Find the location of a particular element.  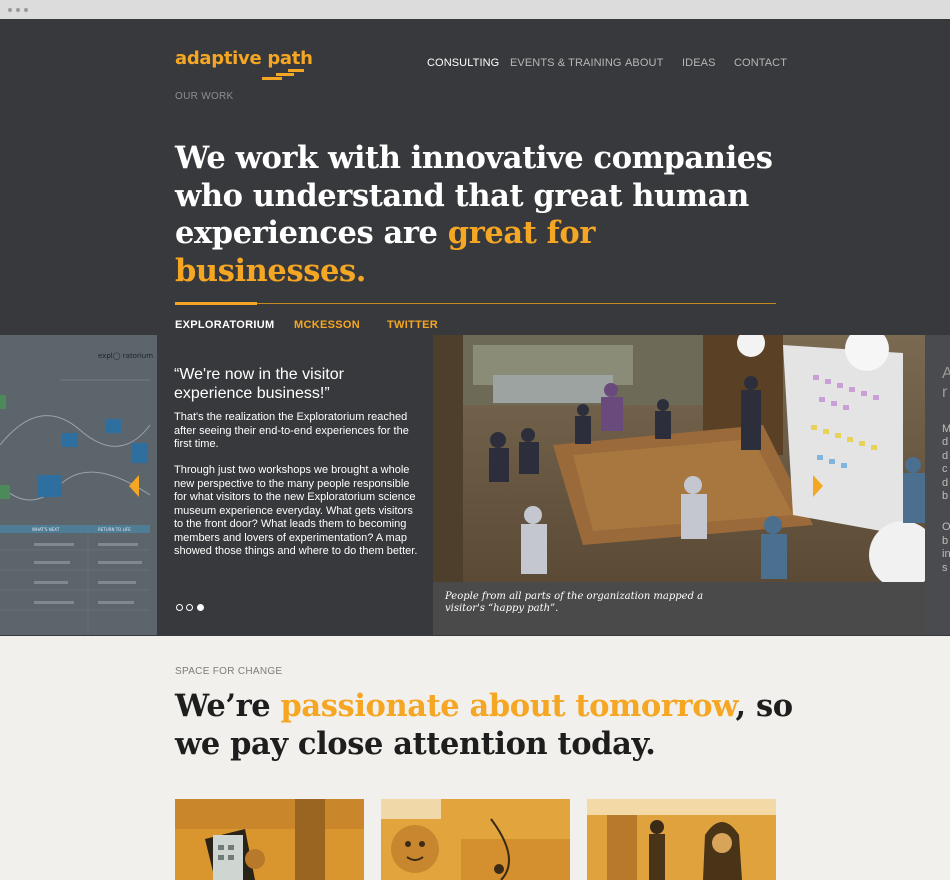

baby-photo-image is located at coordinates (475, 839).